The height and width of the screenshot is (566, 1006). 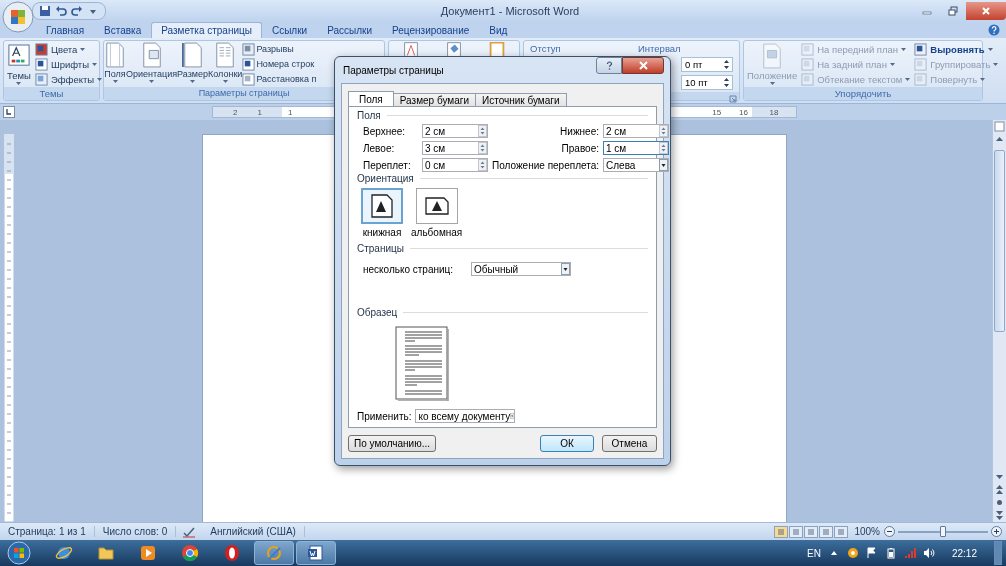 I want to click on ruler-toggle-icon, so click(x=999, y=126).